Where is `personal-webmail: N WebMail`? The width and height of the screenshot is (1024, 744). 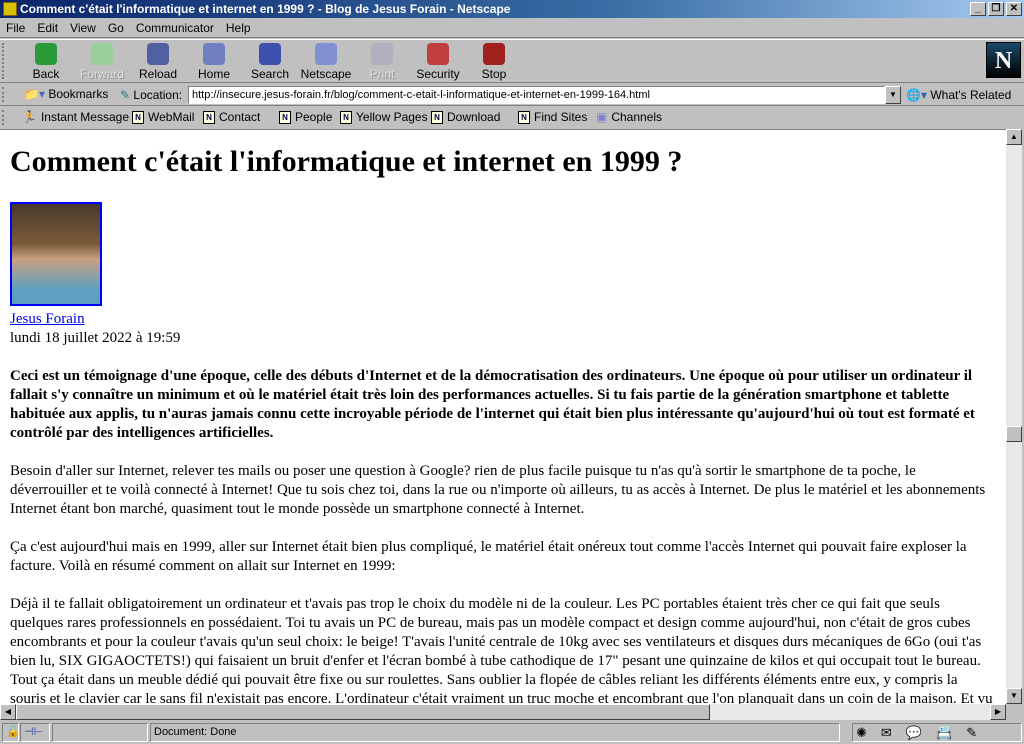
personal-webmail: N WebMail is located at coordinates (163, 117).